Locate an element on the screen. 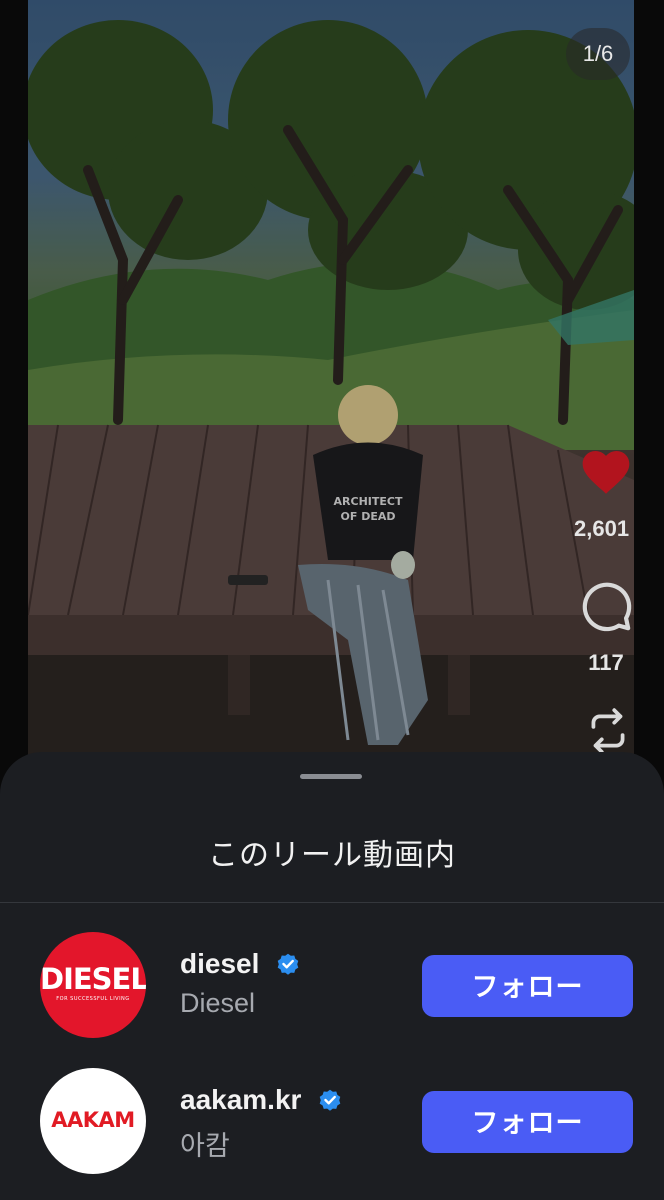  comment-icon is located at coordinates (607, 607).